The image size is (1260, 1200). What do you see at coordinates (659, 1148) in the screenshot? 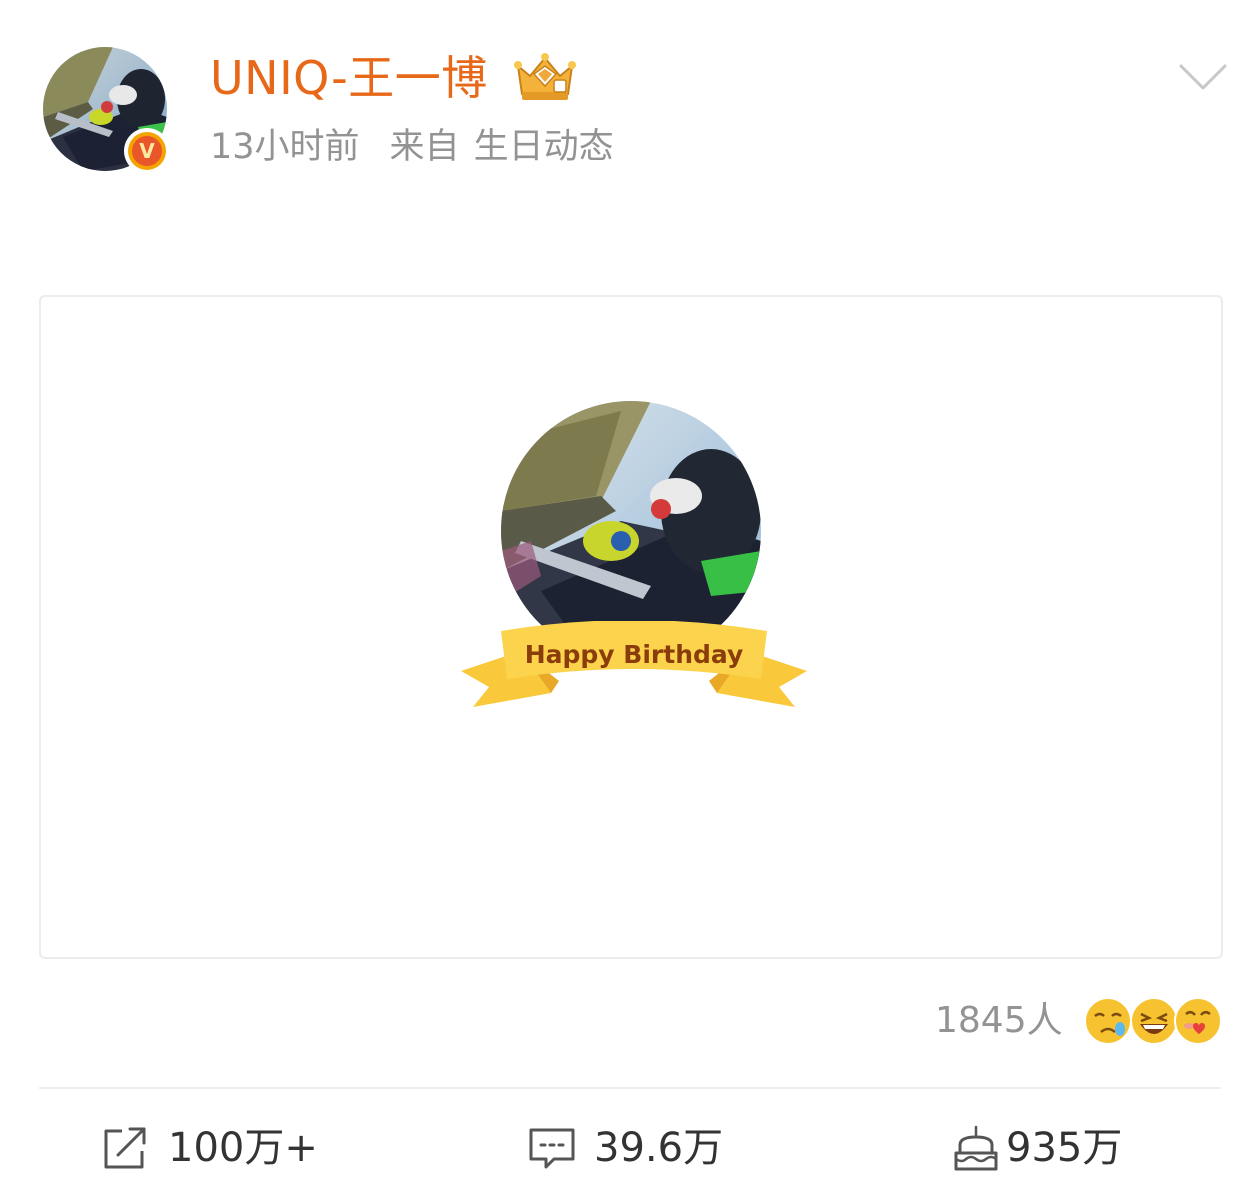
I see `comment-count: 39.6万` at bounding box center [659, 1148].